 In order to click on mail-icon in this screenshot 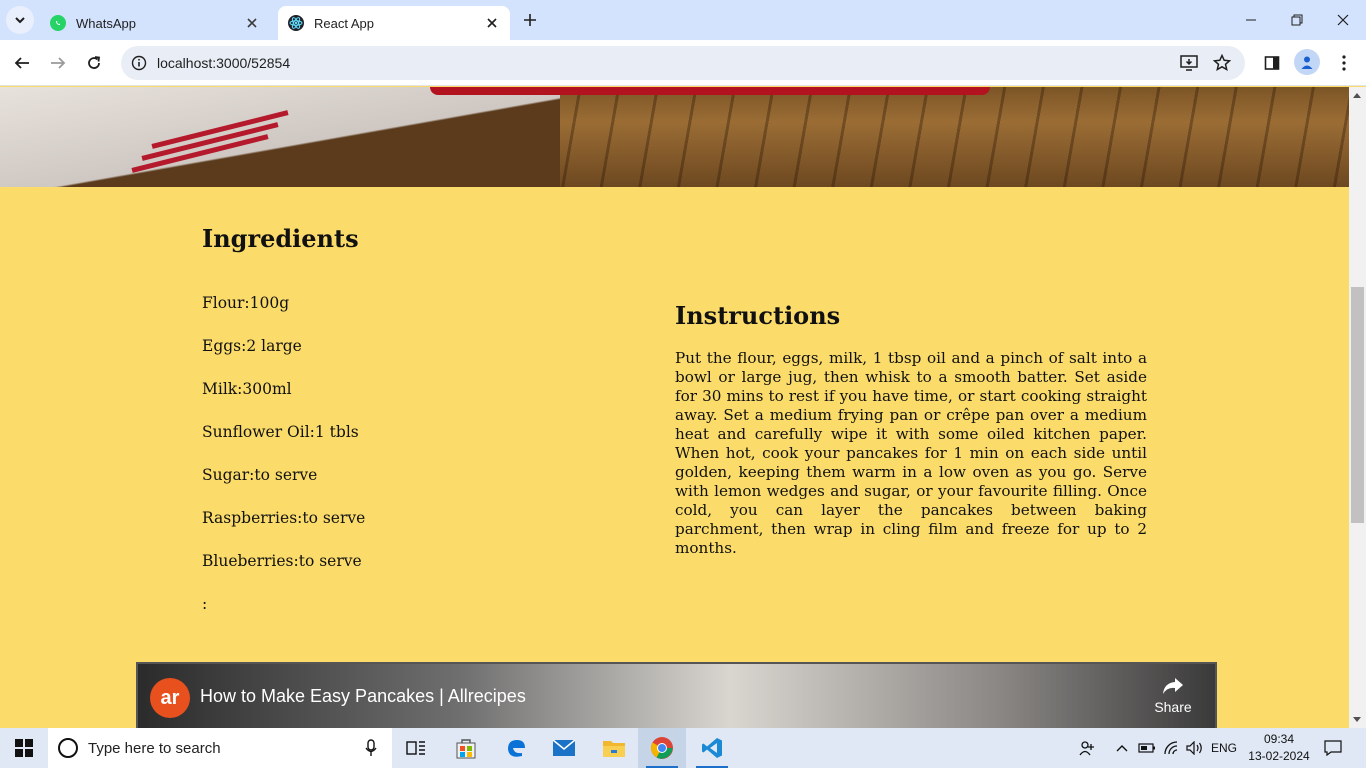, I will do `click(564, 747)`.